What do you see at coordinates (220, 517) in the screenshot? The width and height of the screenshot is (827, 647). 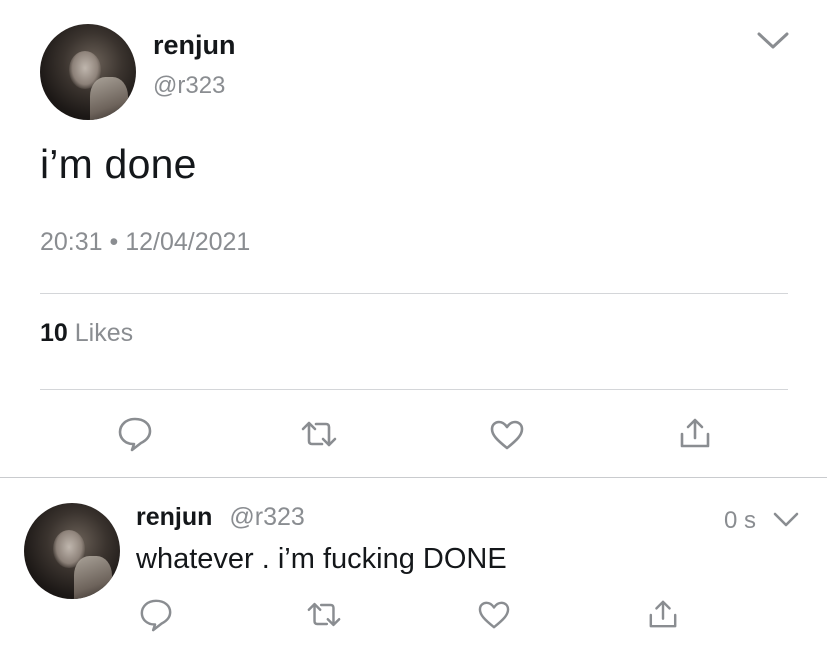 I see `reply-header: renjun @r323` at bounding box center [220, 517].